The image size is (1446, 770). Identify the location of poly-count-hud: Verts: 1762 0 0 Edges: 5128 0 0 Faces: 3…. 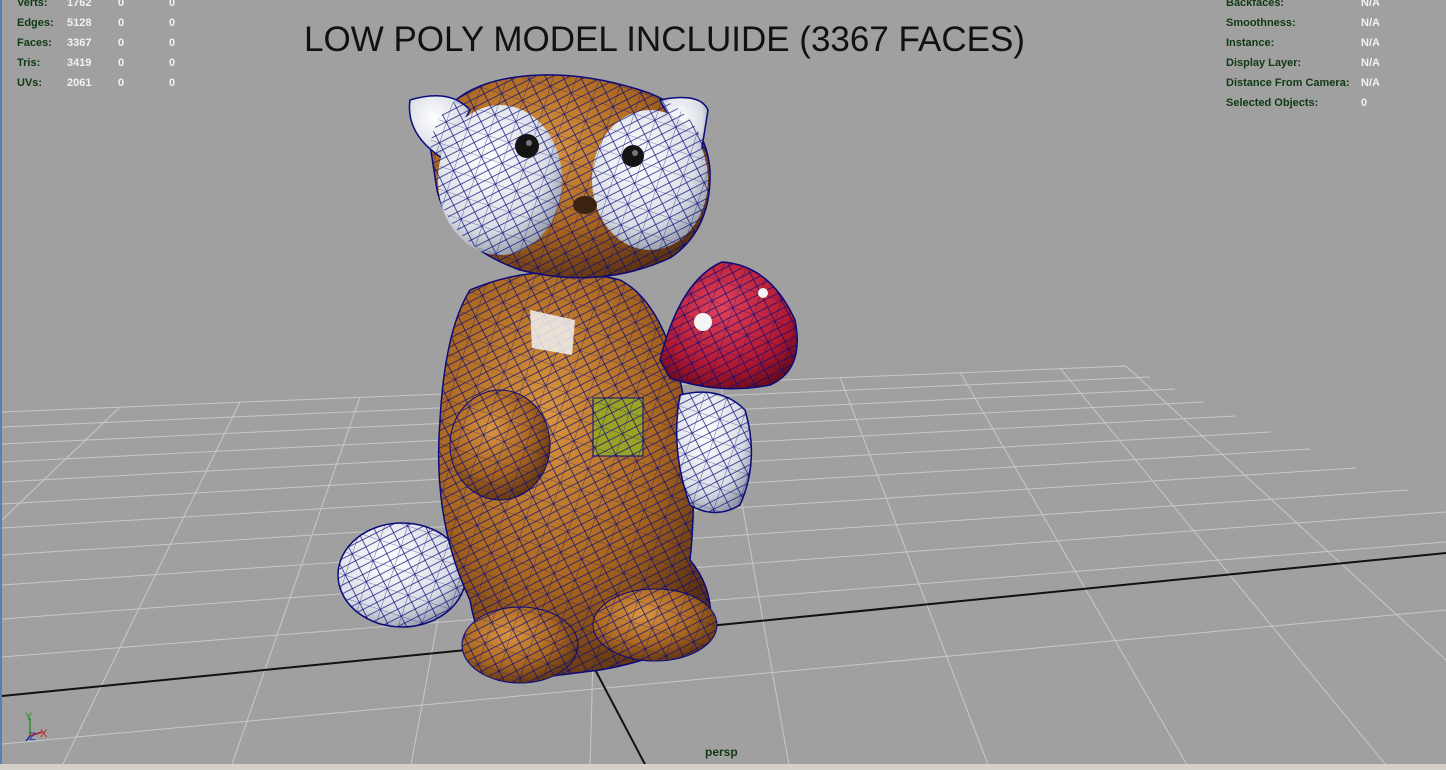
(108, 46).